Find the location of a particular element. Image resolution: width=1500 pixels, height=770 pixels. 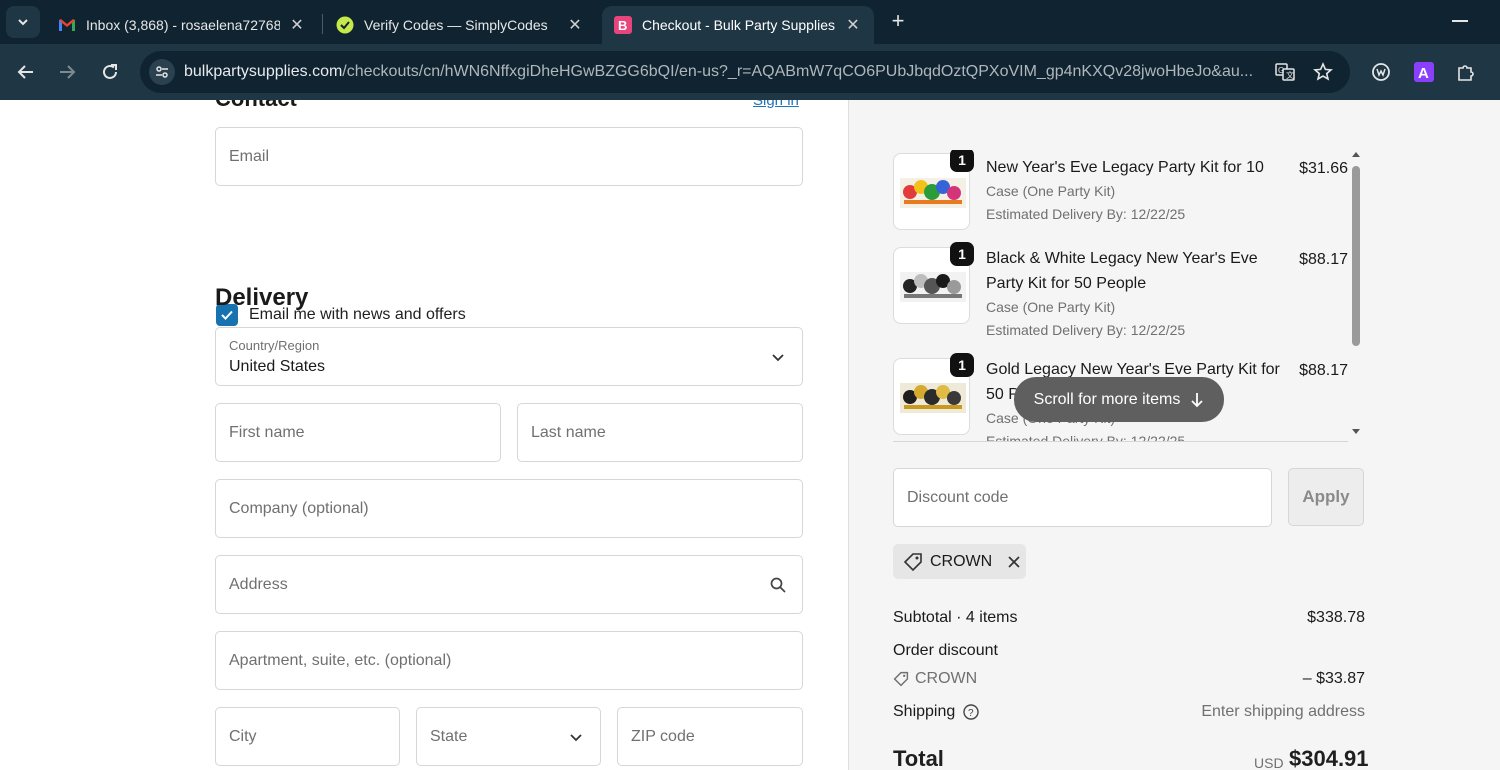

applied-discount-code: CROWN is located at coordinates (961, 561).